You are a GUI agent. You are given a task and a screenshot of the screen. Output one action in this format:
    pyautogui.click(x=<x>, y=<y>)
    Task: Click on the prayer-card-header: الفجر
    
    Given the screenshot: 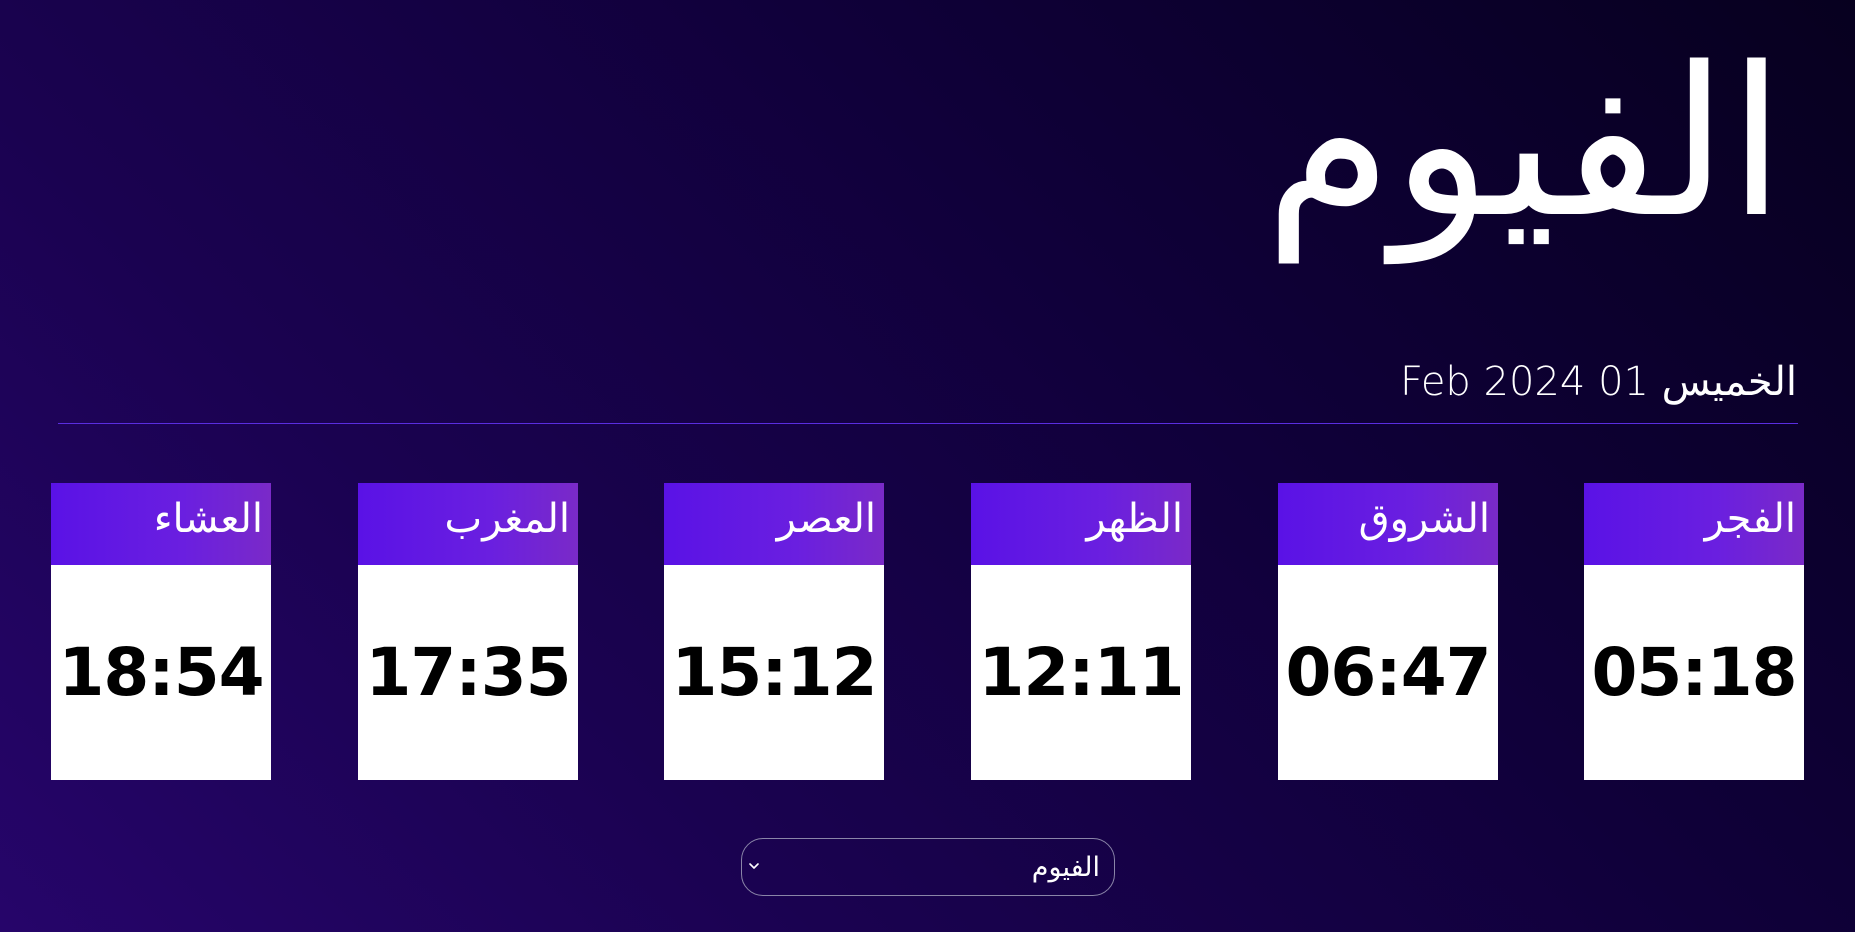 What is the action you would take?
    pyautogui.click(x=1694, y=524)
    